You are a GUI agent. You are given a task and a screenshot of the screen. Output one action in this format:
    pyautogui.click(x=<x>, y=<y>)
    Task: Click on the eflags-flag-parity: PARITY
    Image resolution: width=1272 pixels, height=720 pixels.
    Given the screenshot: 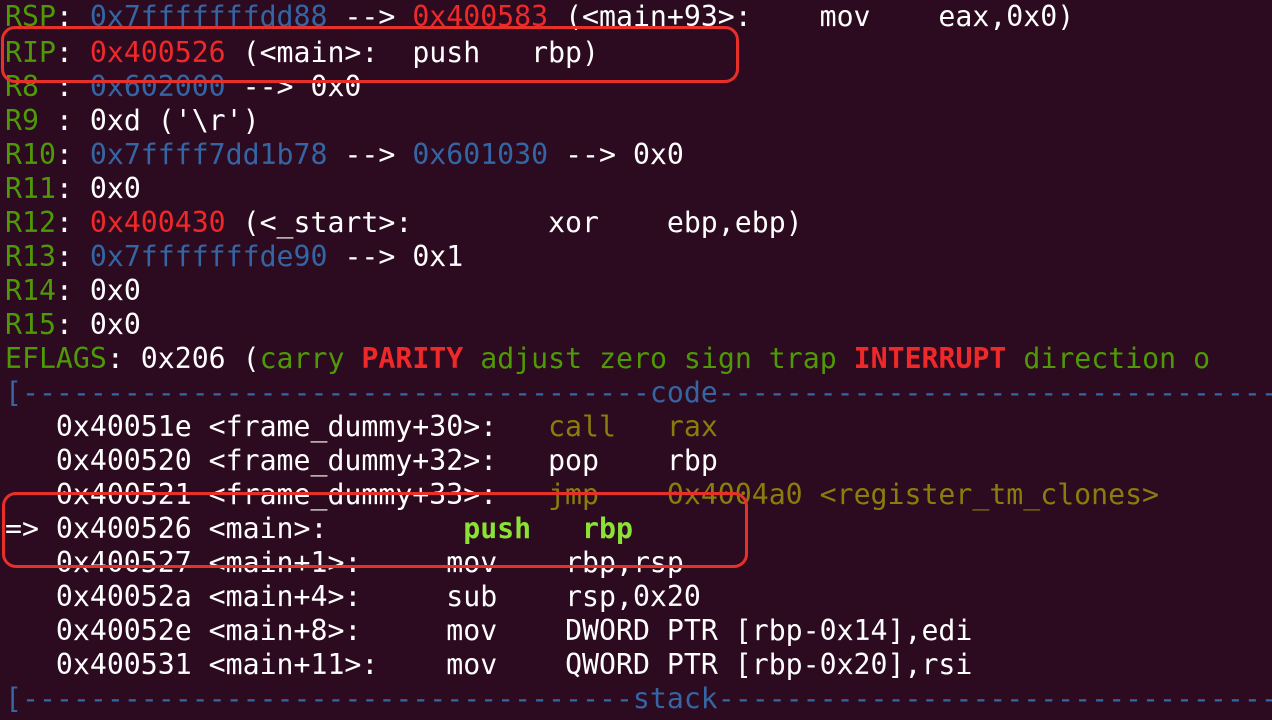 What is the action you would take?
    pyautogui.click(x=412, y=358)
    